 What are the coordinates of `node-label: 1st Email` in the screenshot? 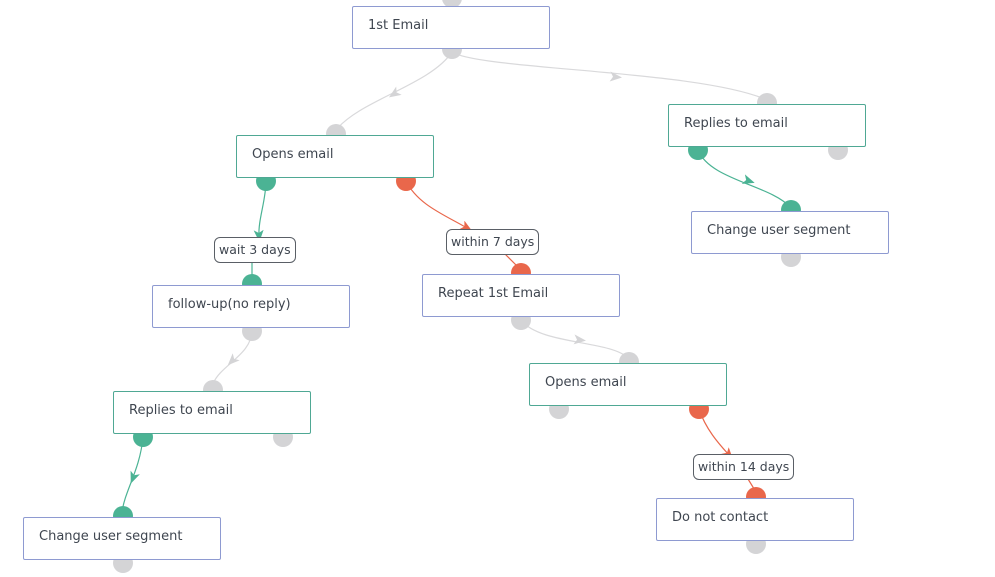 It's located at (398, 25).